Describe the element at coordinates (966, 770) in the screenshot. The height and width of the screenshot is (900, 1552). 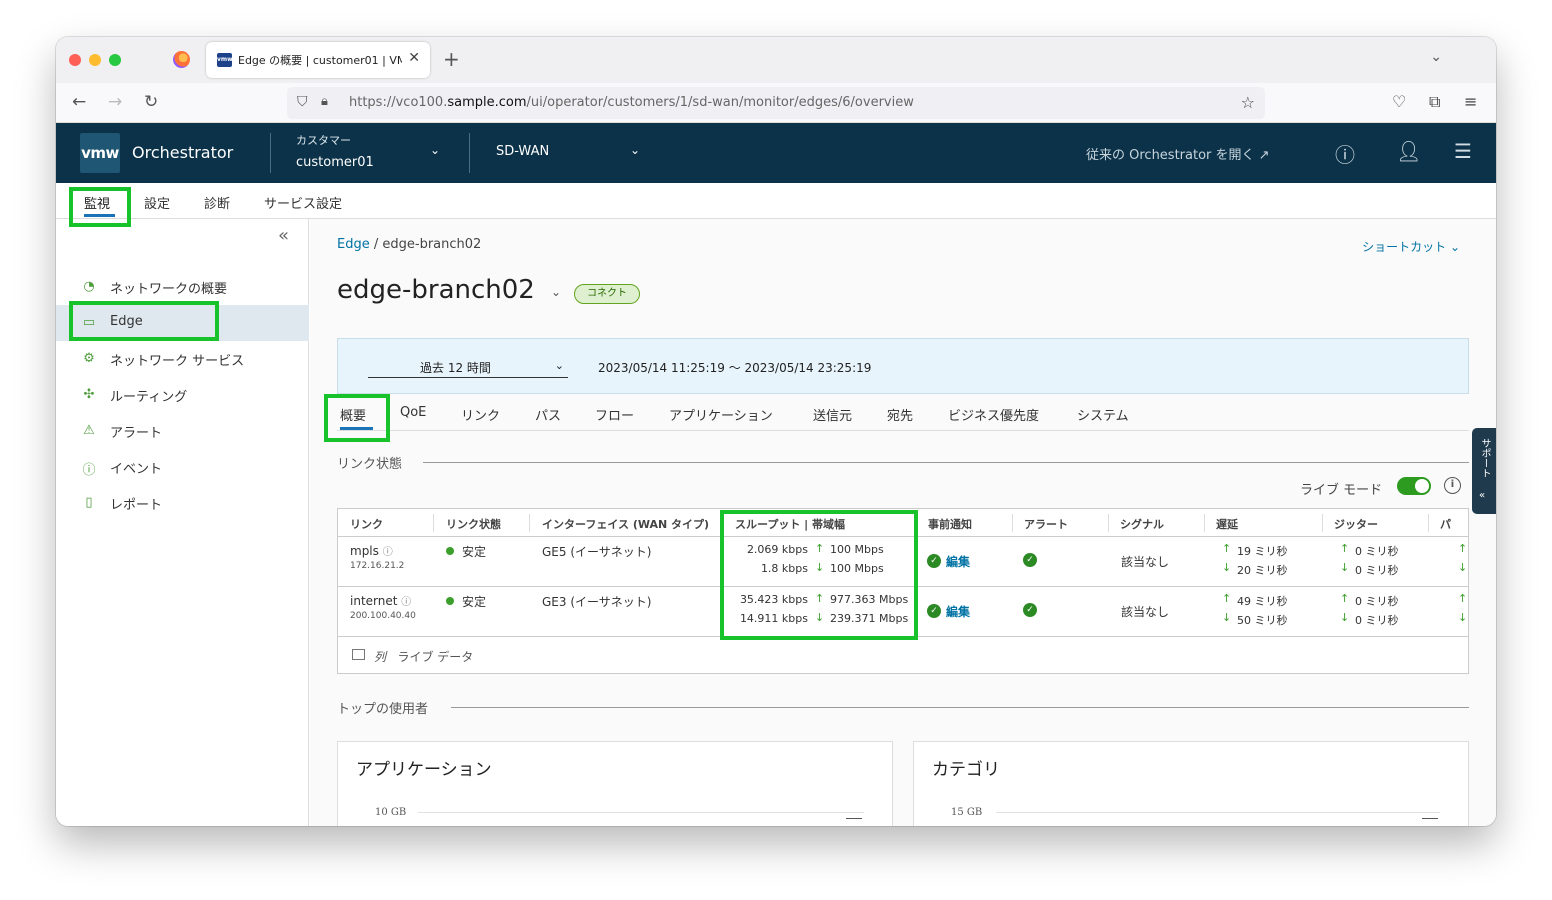
I see `card-title: カテゴリ` at that location.